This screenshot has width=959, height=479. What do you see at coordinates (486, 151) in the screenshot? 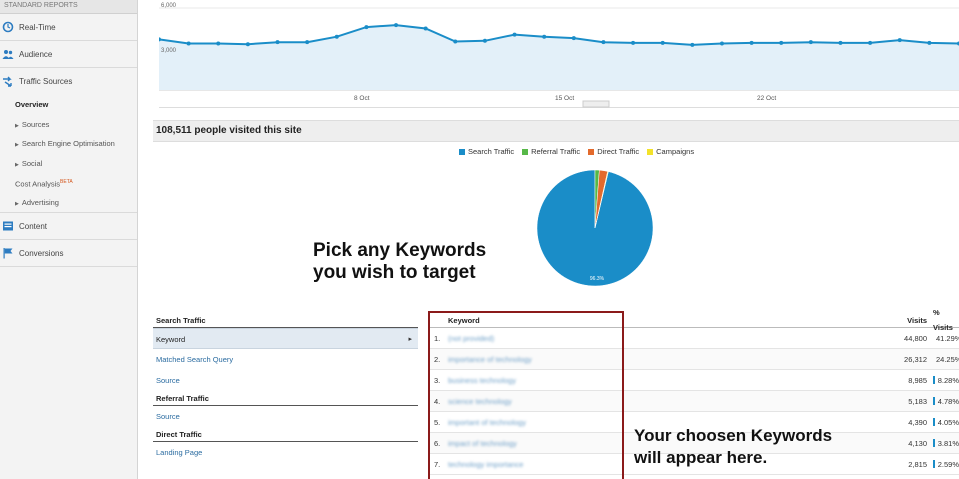
I see `legend-search-traffic: Search Traffic` at bounding box center [486, 151].